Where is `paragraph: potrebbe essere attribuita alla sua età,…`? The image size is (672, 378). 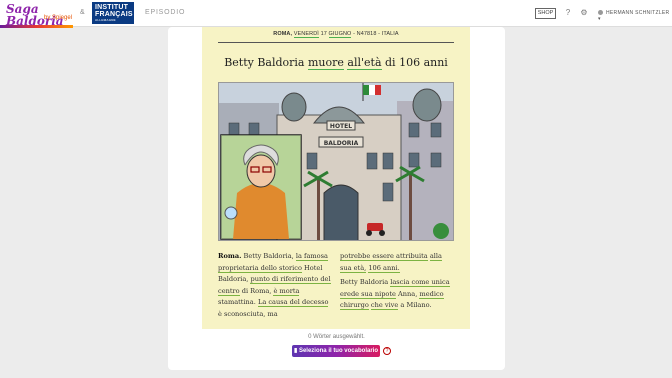
paragraph: potrebbe essere attribuita alla sua età,… is located at coordinates (397, 262).